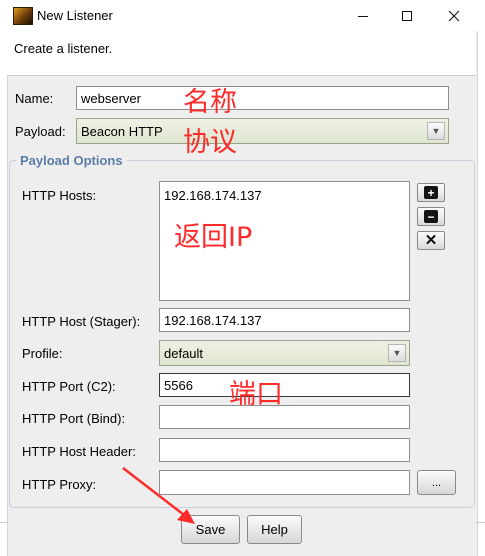  Describe the element at coordinates (158, 495) in the screenshot. I see `annotation-arrow` at that location.